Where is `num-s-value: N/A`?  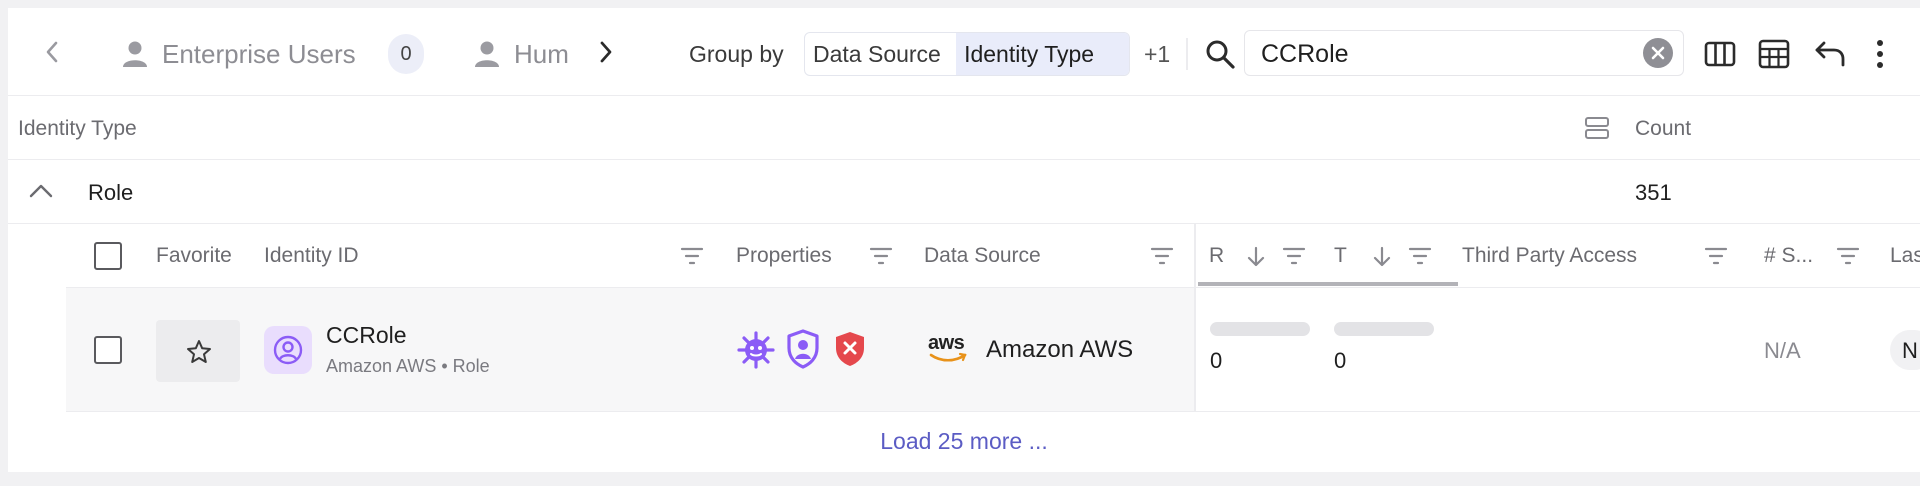 num-s-value: N/A is located at coordinates (1782, 350).